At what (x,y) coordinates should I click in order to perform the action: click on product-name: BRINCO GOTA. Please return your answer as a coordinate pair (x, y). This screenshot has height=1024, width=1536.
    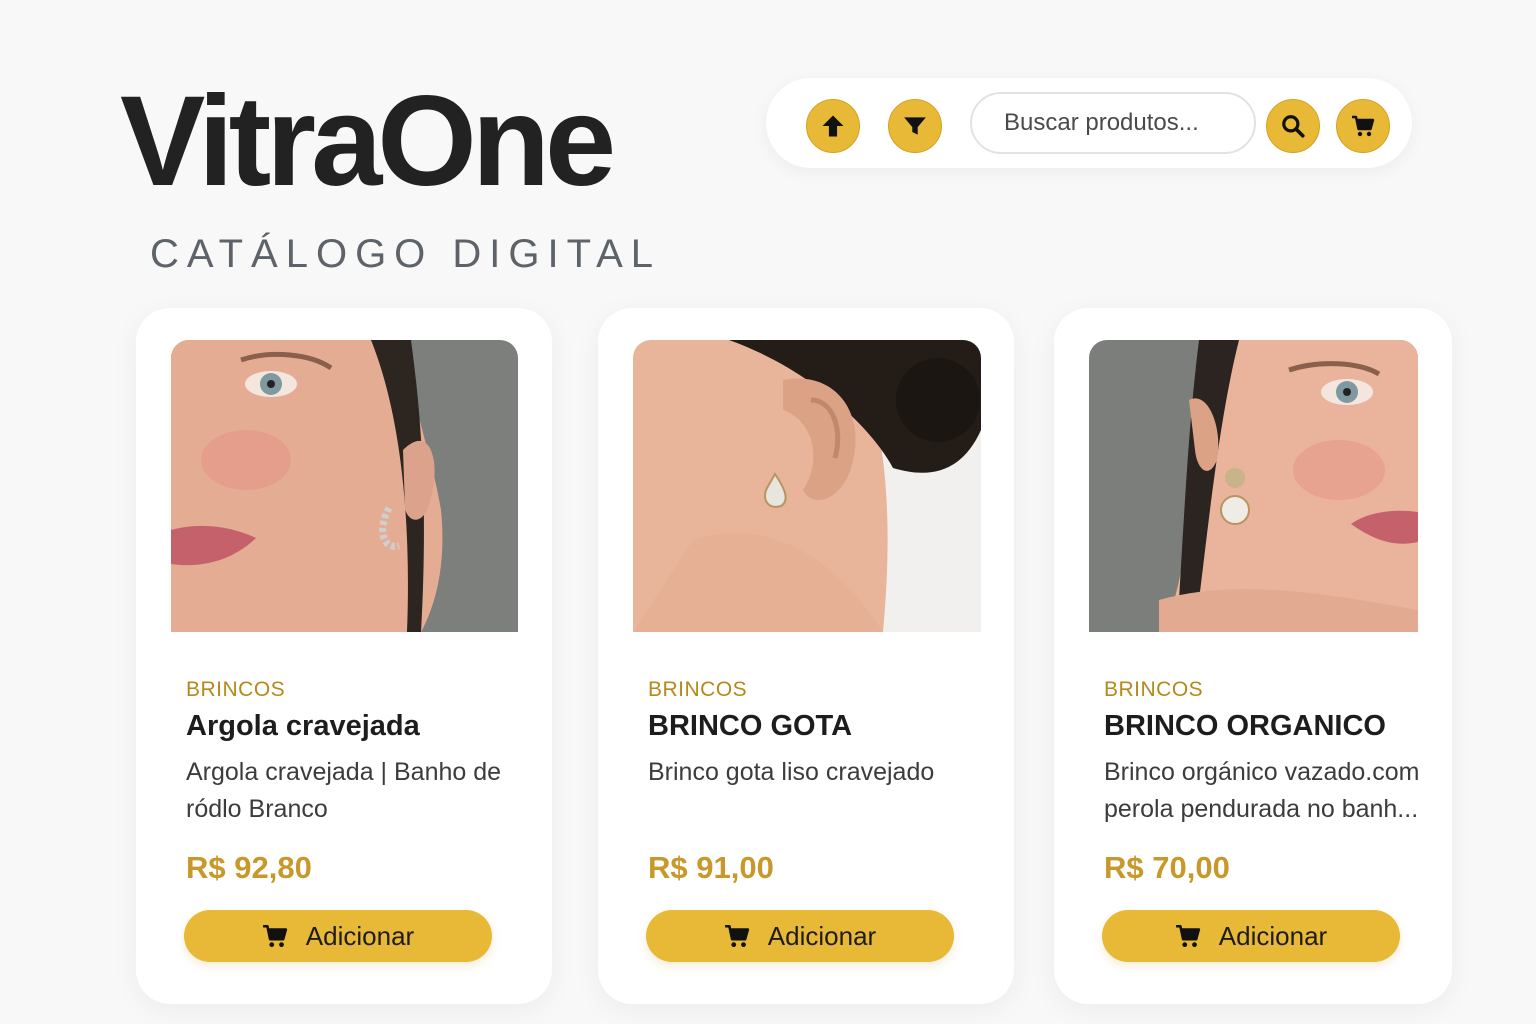
    Looking at the image, I should click on (750, 726).